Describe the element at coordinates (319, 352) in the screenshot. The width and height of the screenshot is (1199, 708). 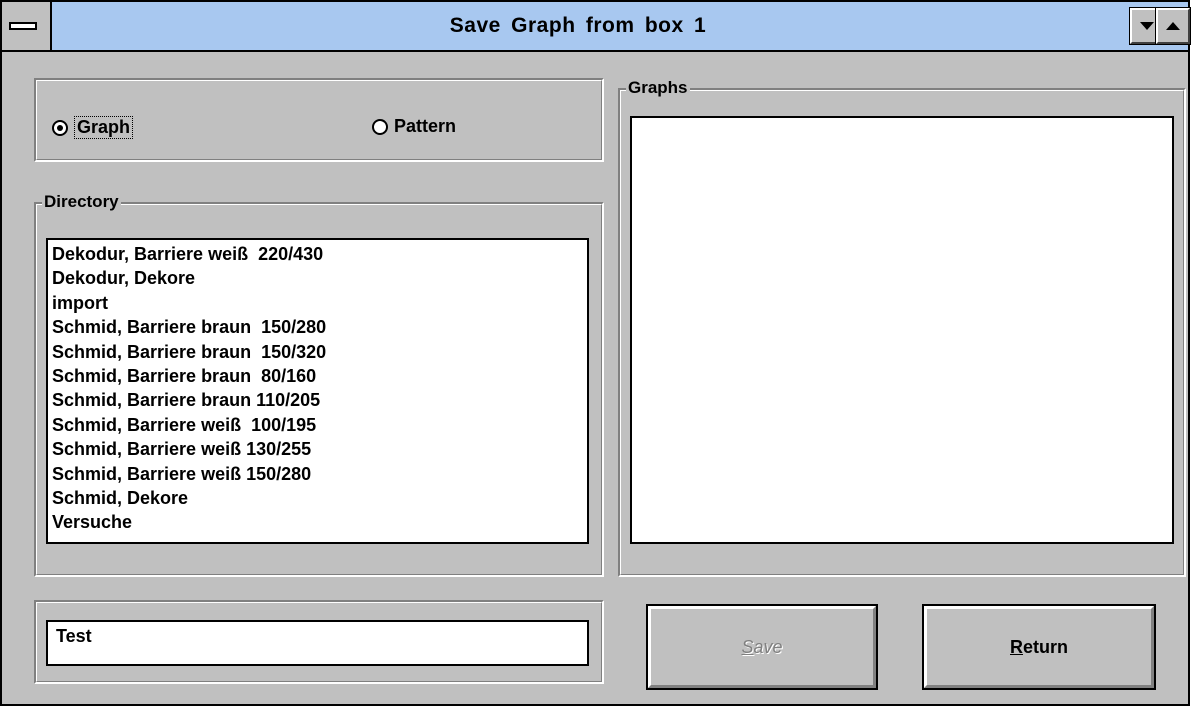
I see `directory-list-item: Schmid, Barriere braun 150/320` at that location.